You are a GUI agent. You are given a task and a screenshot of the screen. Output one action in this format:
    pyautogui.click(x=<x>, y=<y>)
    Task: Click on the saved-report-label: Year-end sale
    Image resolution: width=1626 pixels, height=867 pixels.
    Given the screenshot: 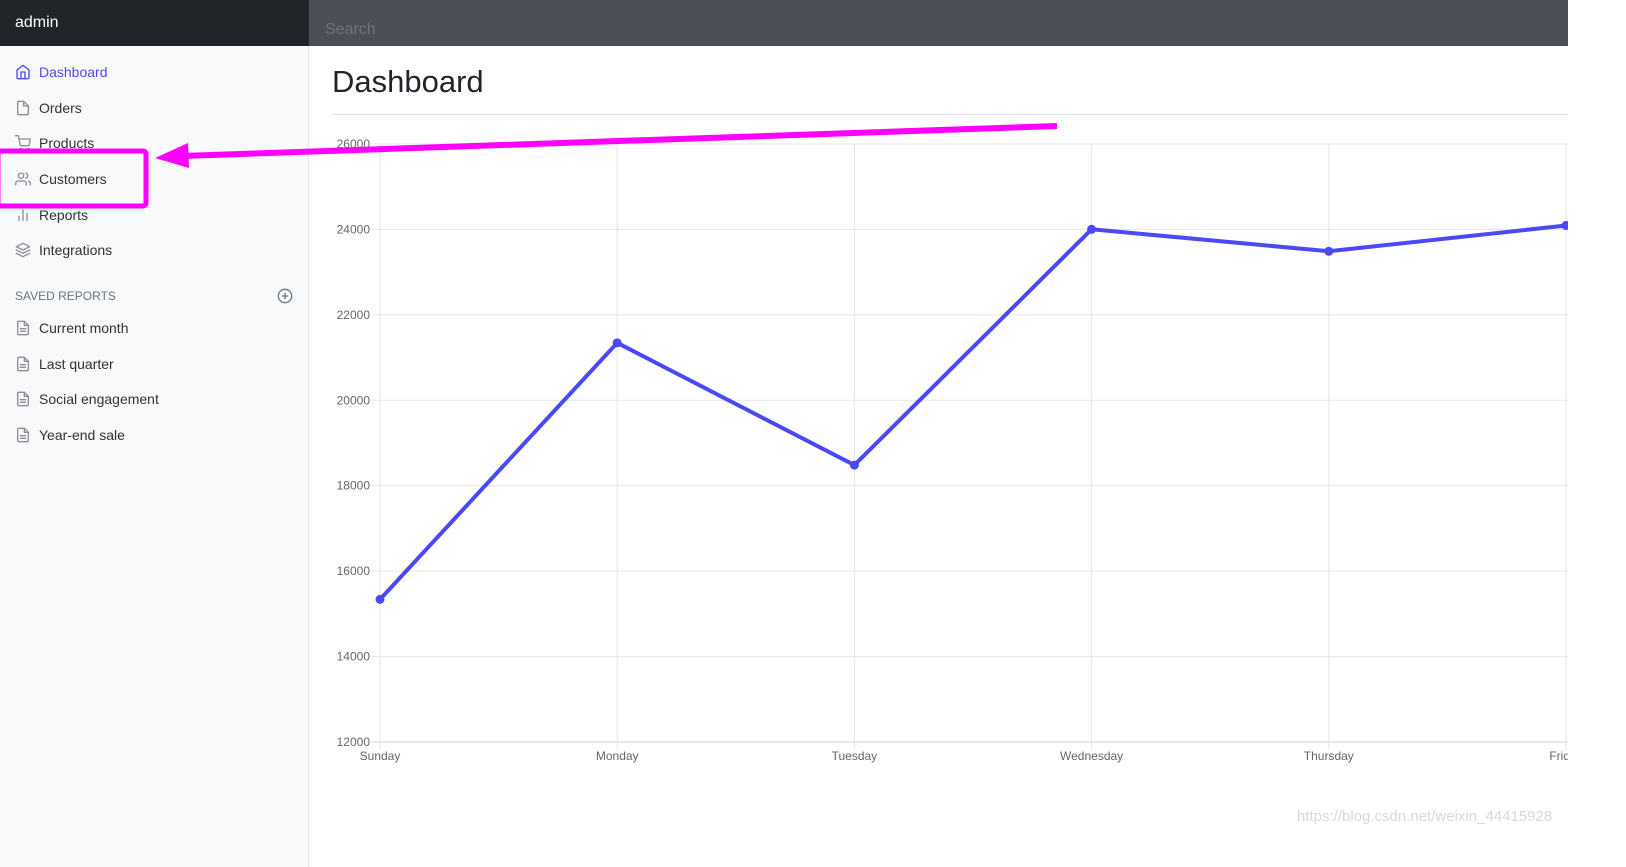 What is the action you would take?
    pyautogui.click(x=82, y=435)
    